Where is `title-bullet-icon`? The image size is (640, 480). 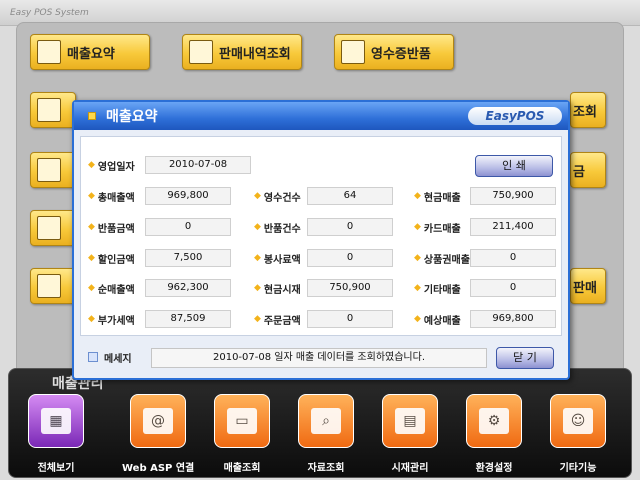
title-bullet-icon is located at coordinates (92, 116).